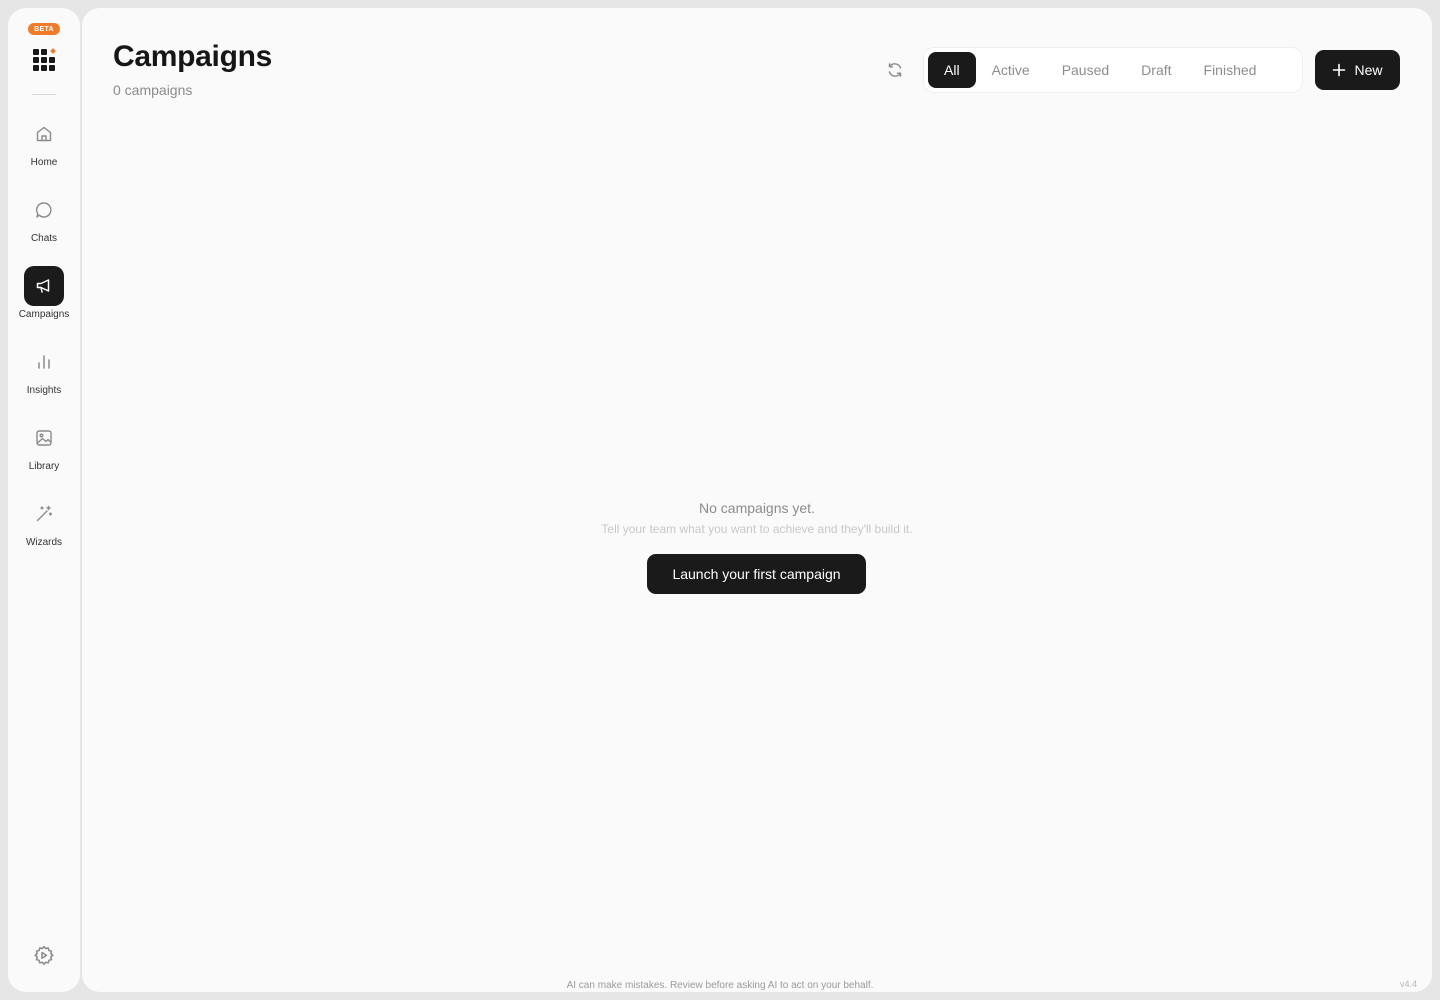  I want to click on plus-icon, so click(1339, 70).